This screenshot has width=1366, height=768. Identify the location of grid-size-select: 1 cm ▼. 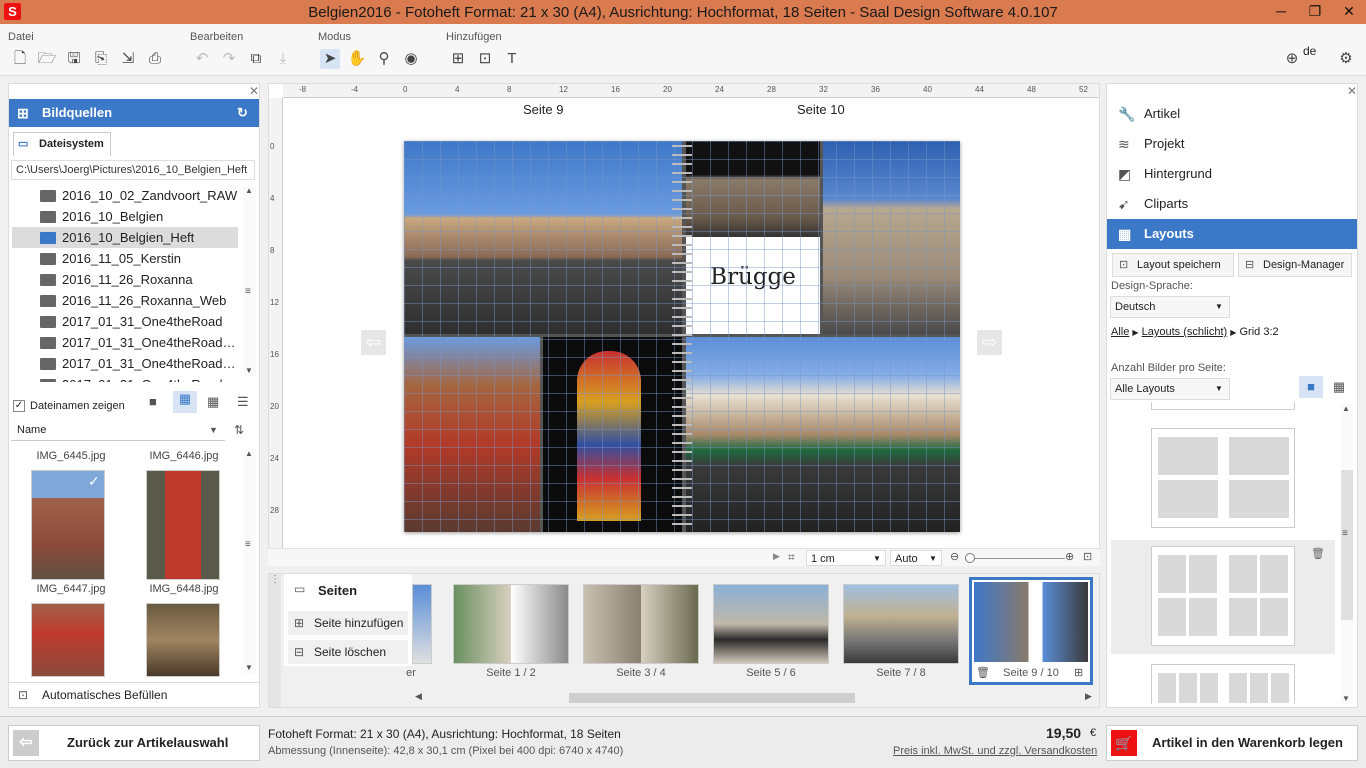
(846, 558).